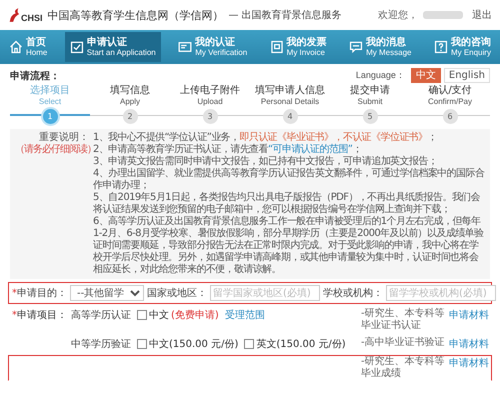 This screenshot has height=408, width=500. Describe the element at coordinates (295, 344) in the screenshot. I see `option-checkbox: 英文(150.00 元/份)` at that location.